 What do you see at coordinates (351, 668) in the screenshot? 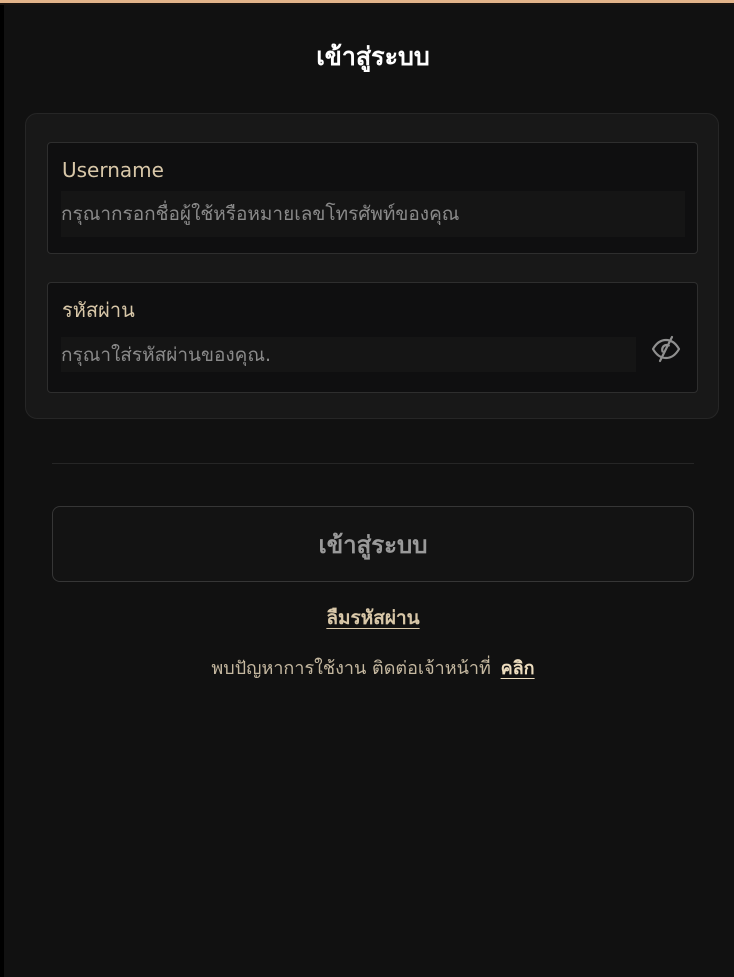
I see `help-text: พบปัญหาการใช้งาน ติดต่อเจ้าหน้าที่` at bounding box center [351, 668].